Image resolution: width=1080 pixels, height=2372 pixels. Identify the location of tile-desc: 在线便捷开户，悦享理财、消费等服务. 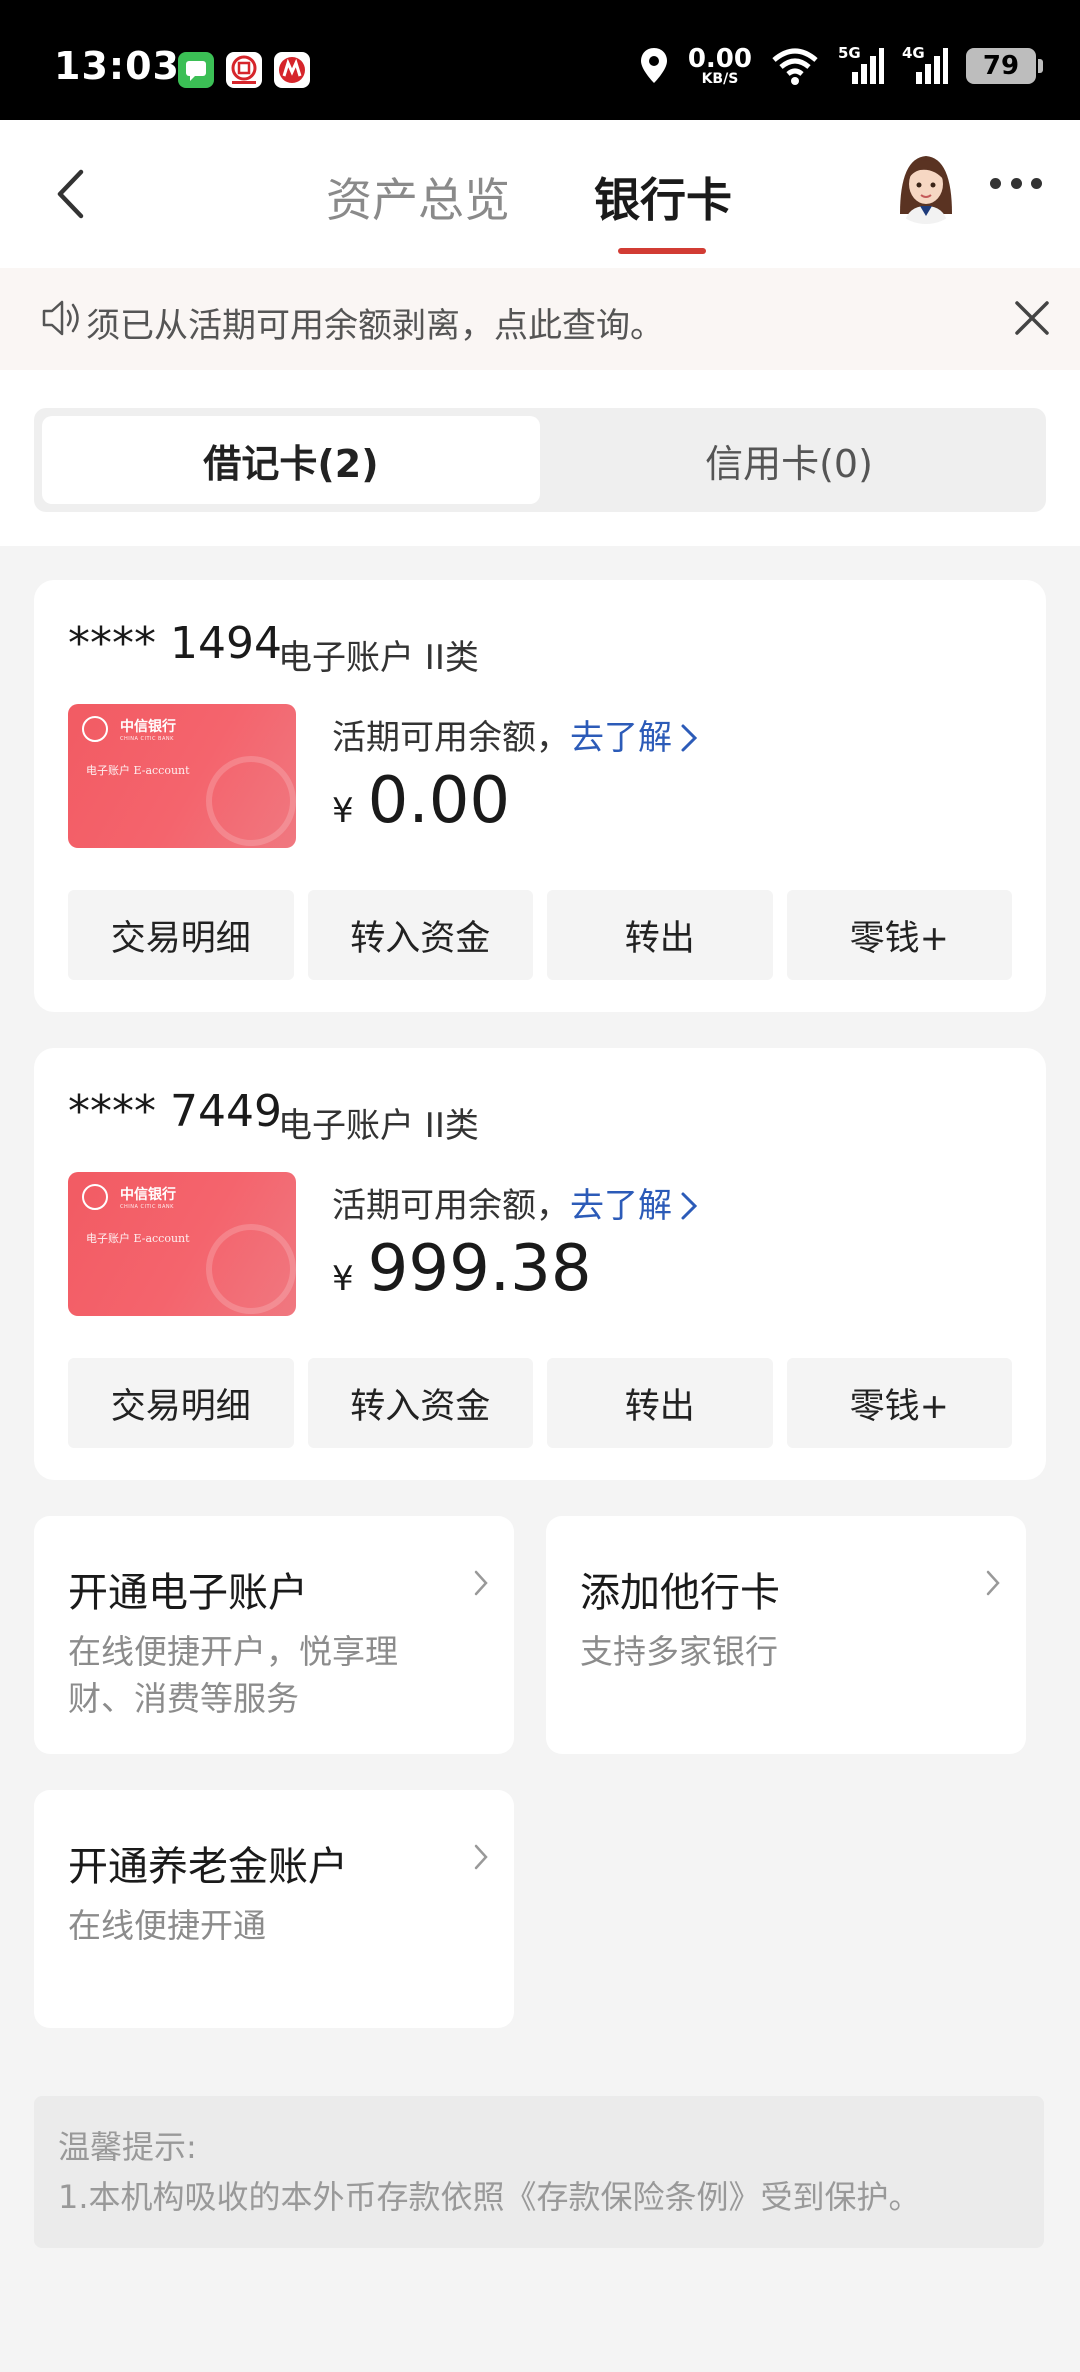
(233, 1675).